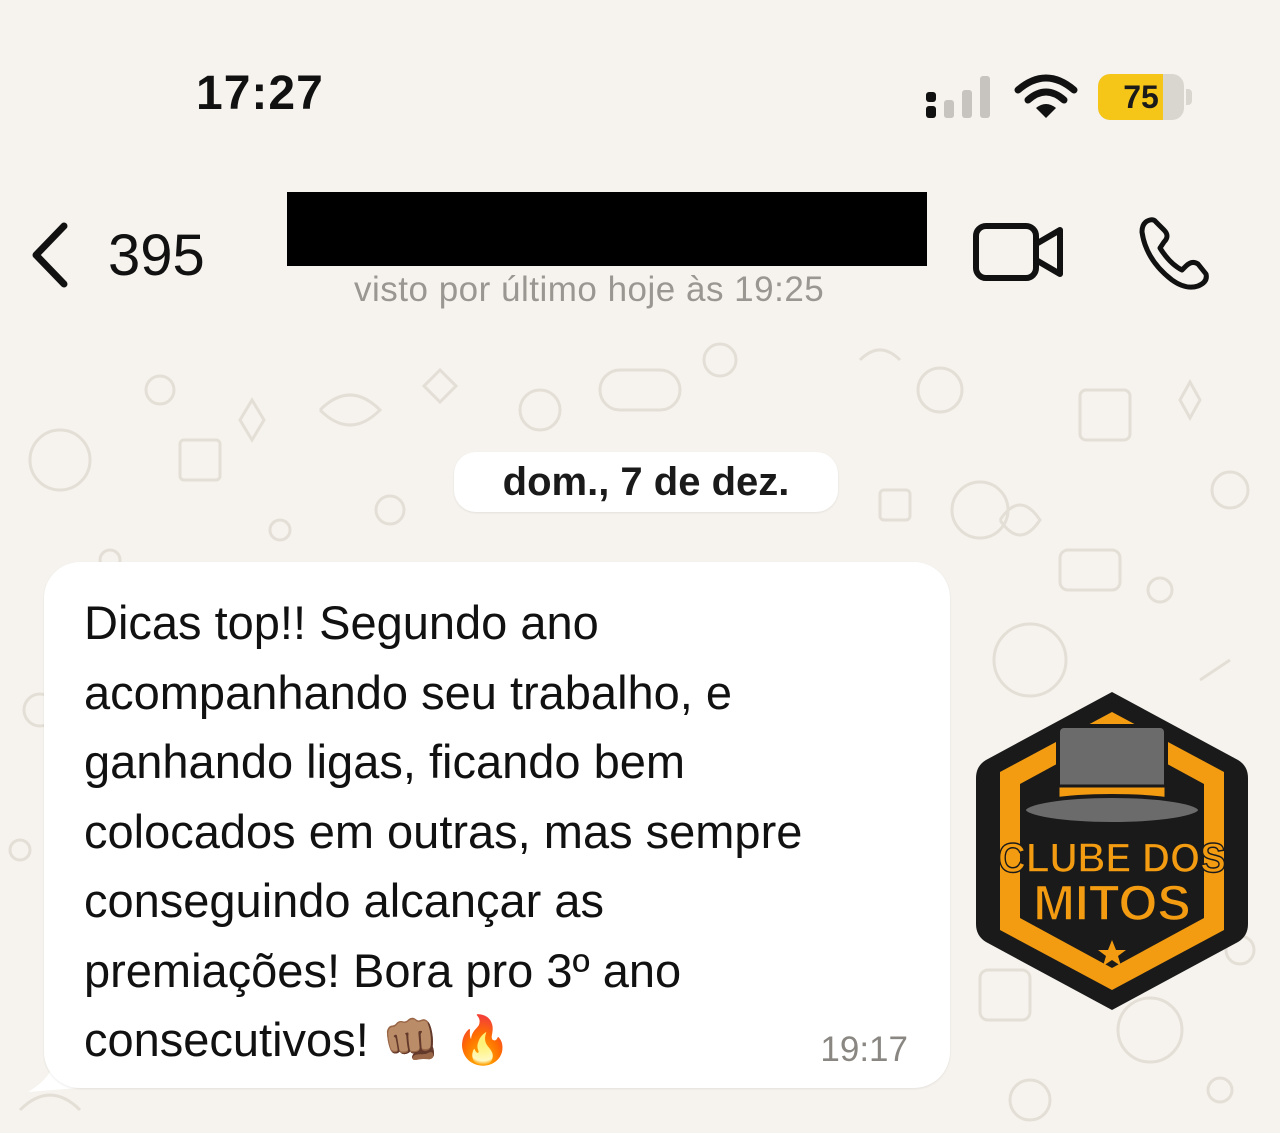  Describe the element at coordinates (50, 255) in the screenshot. I see `back-chevron-icon` at that location.